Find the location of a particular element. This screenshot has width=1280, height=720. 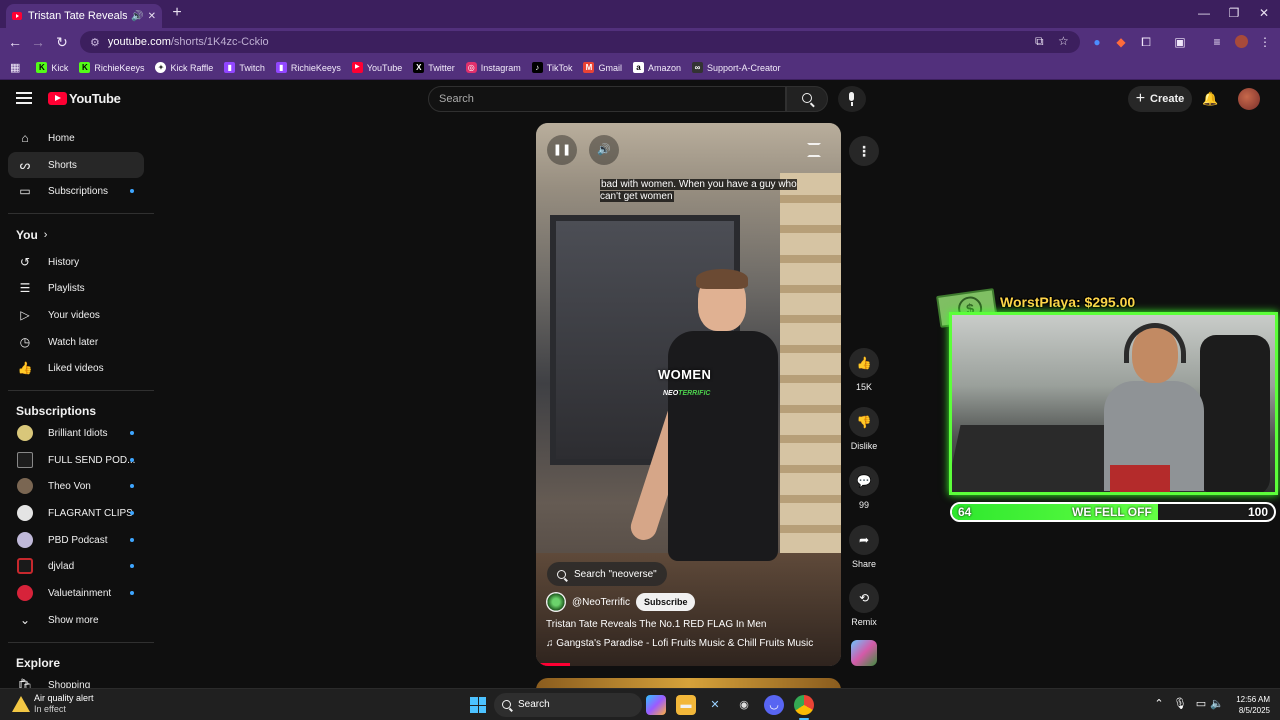

speaker-icon: 🔊 is located at coordinates (137, 16).